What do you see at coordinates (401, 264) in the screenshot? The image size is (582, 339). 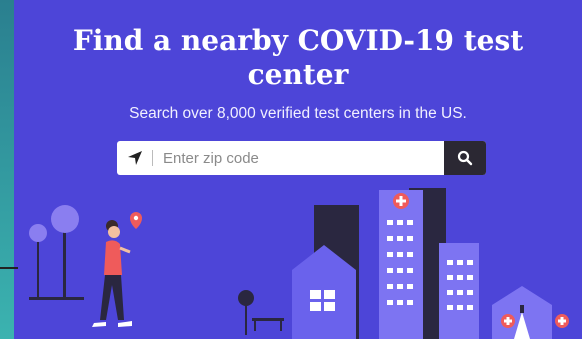 I see `hospital-tower` at bounding box center [401, 264].